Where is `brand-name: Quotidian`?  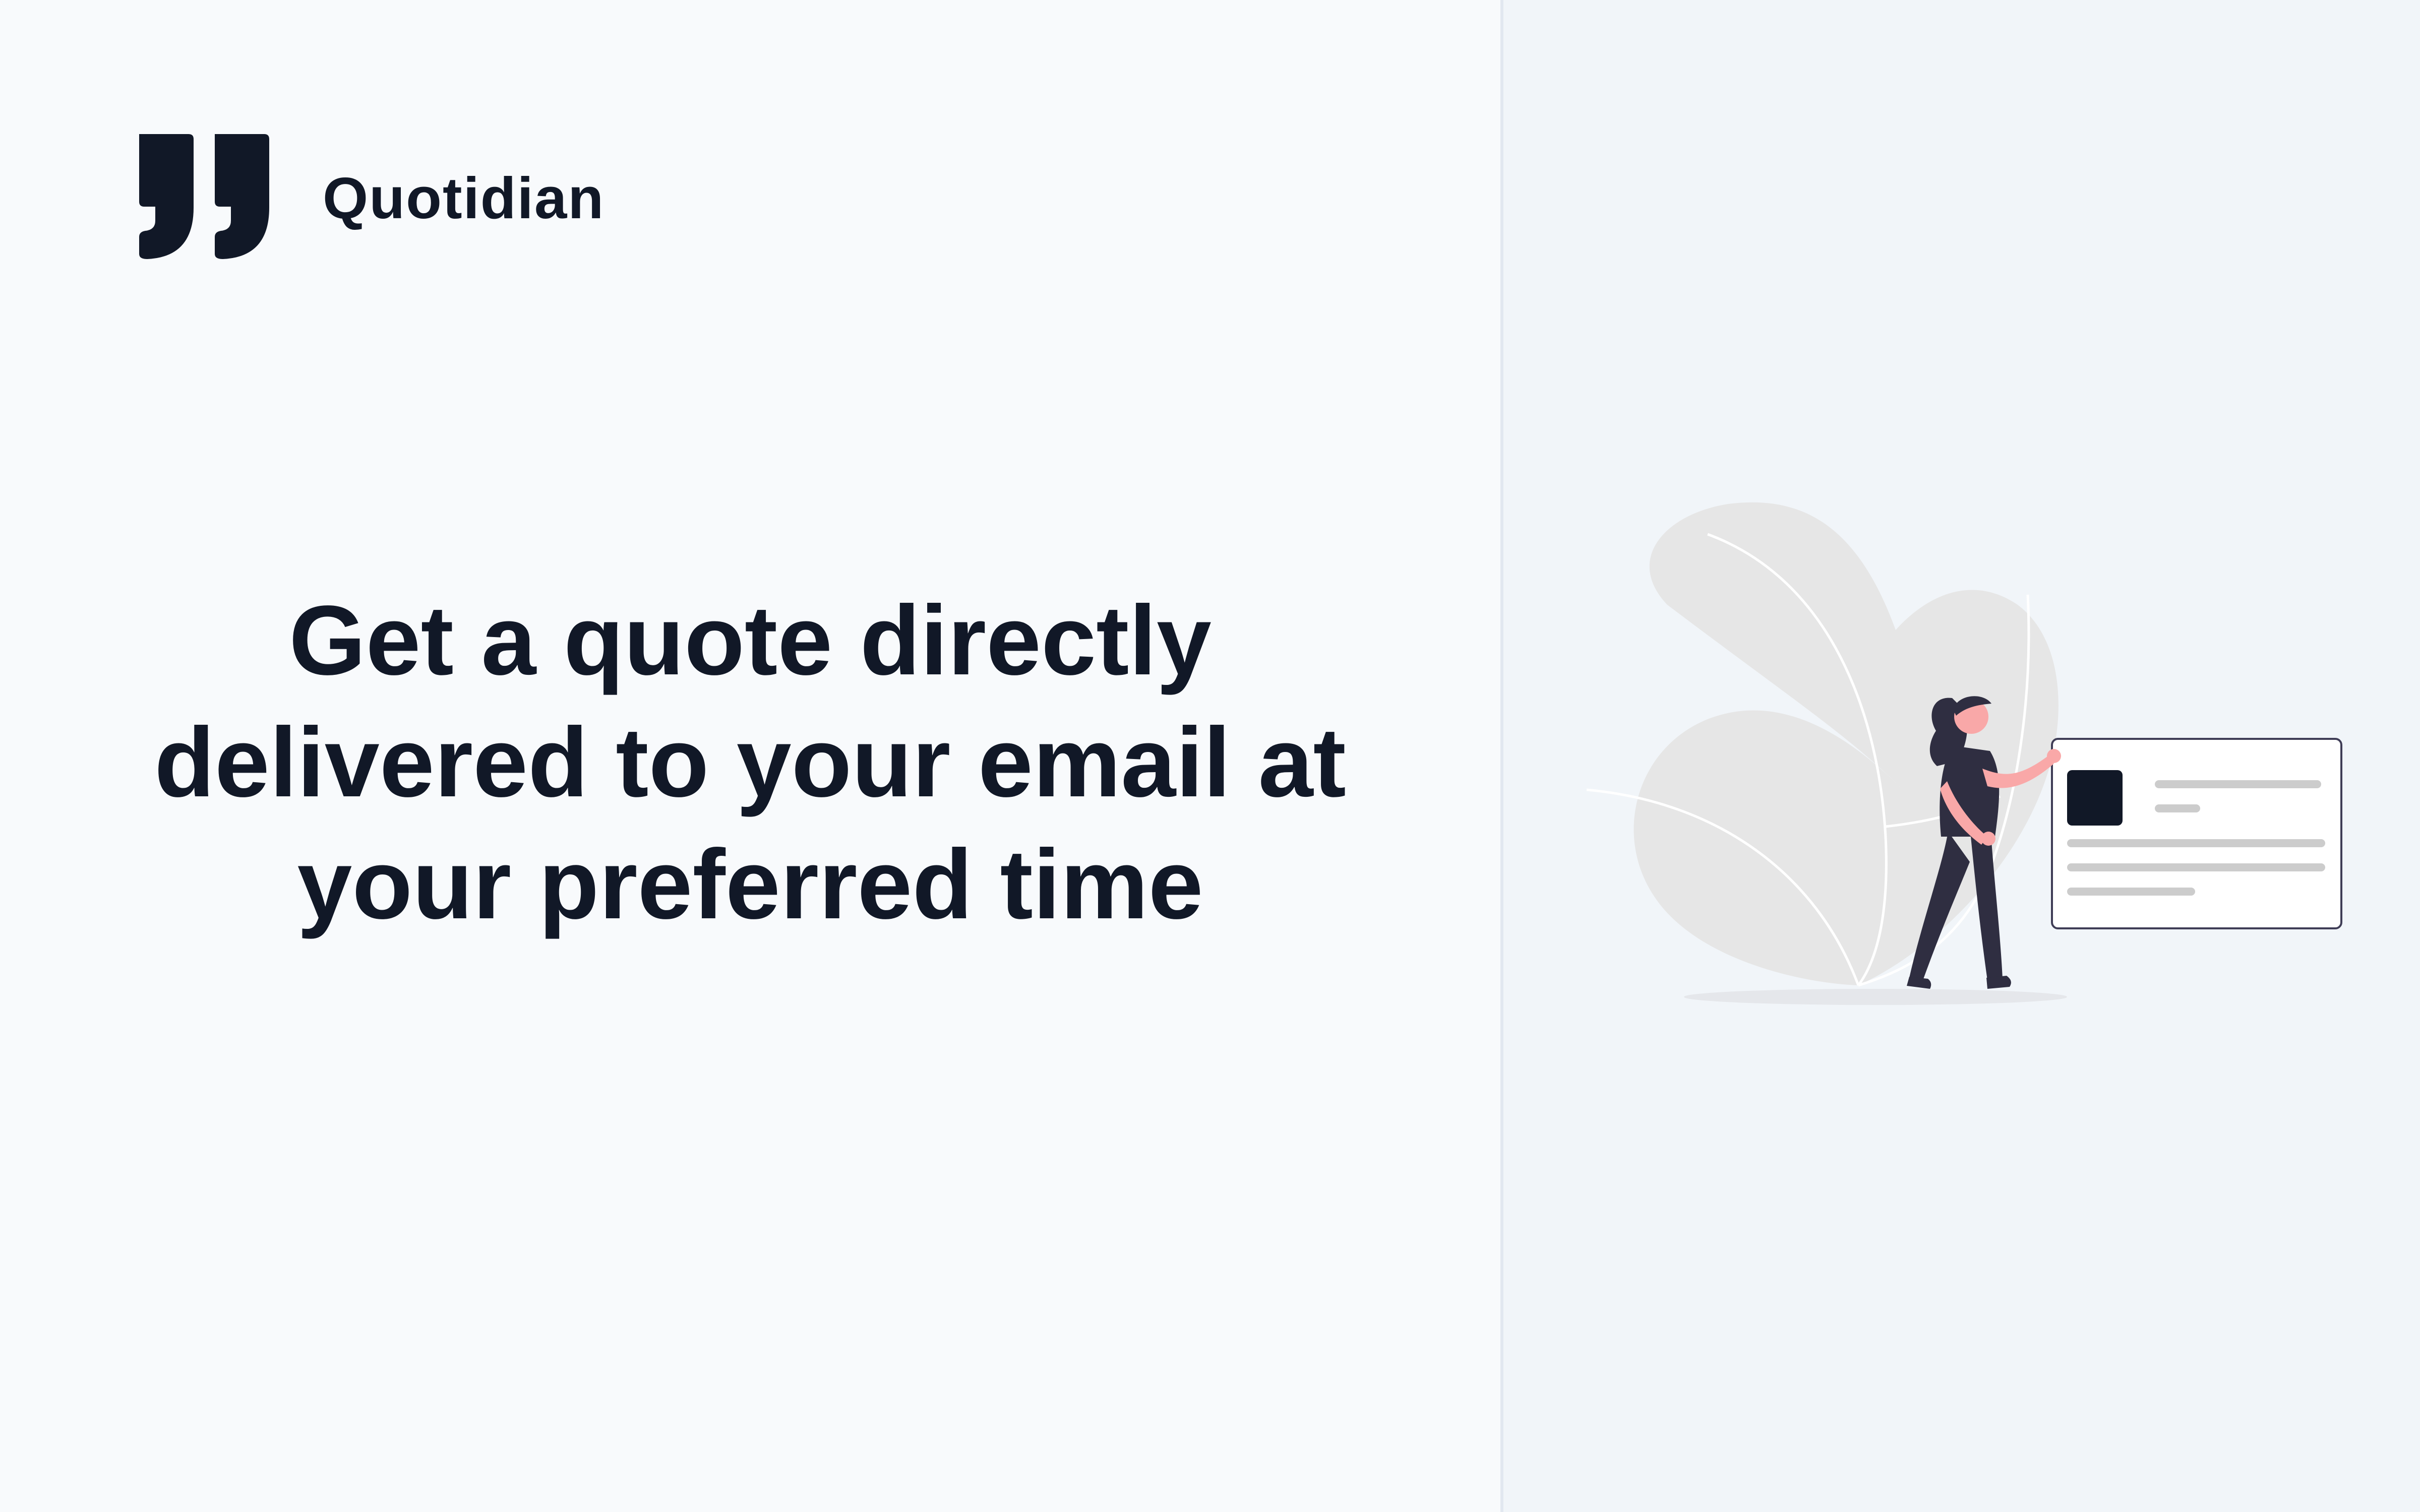
brand-name: Quotidian is located at coordinates (464, 198).